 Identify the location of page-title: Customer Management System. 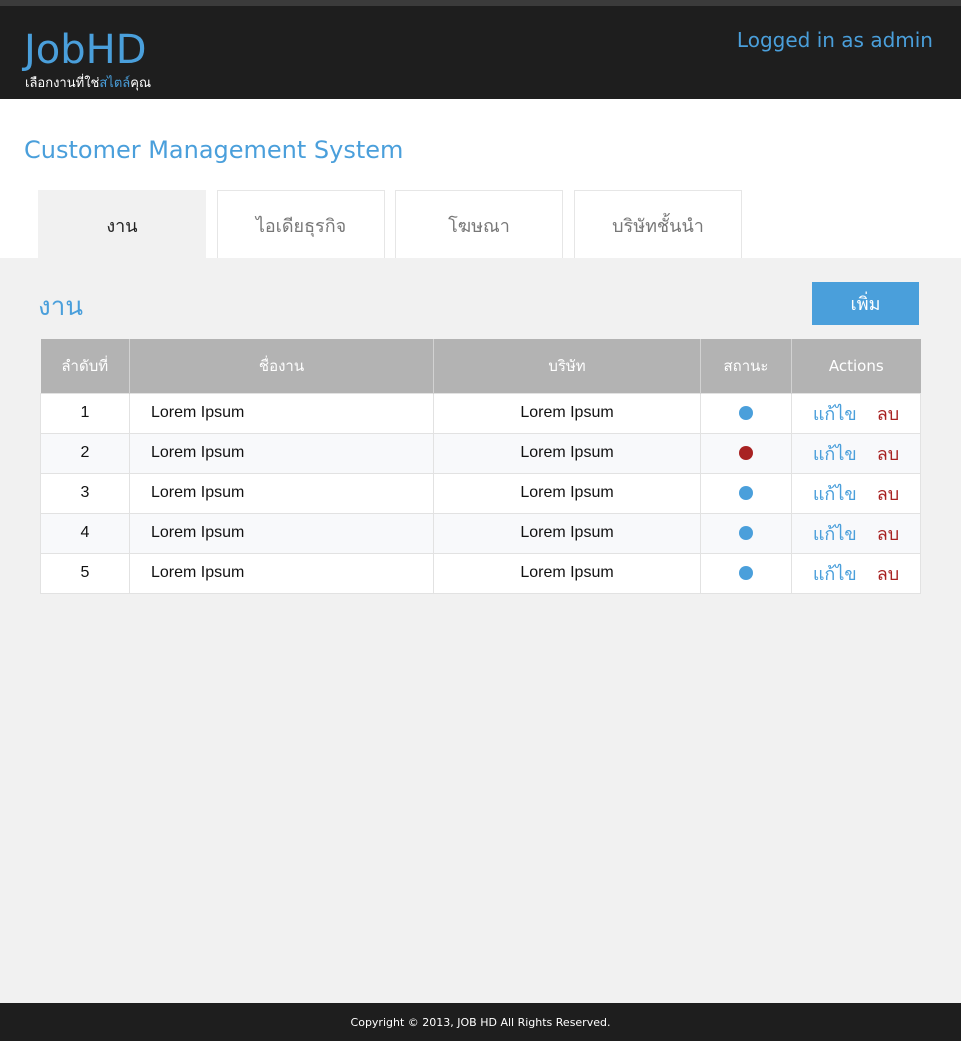
(214, 150).